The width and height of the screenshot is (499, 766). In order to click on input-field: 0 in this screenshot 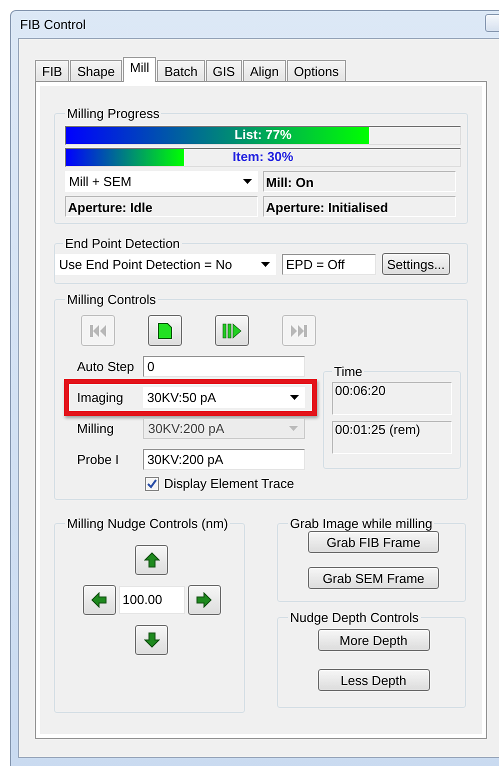, I will do `click(224, 366)`.